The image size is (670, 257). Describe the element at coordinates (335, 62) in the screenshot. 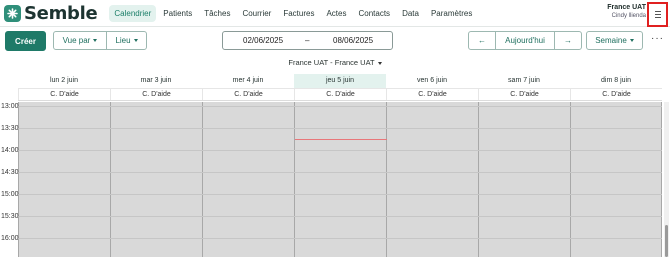

I see `location-selector: France UAT - France UAT` at that location.